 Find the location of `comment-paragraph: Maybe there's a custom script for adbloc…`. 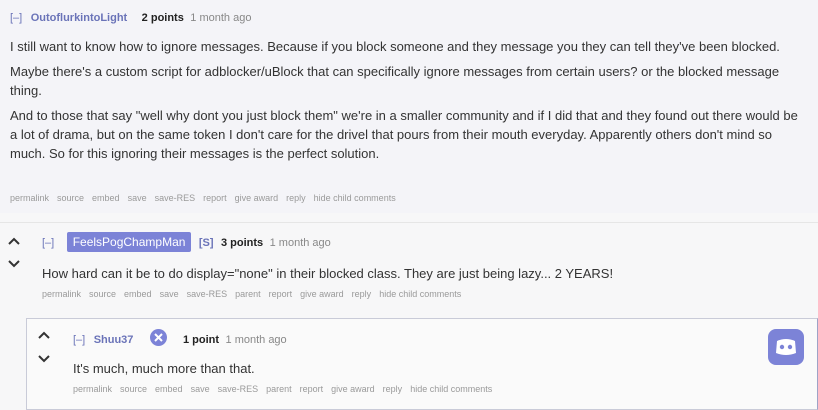

comment-paragraph: Maybe there's a custom script for adbloc… is located at coordinates (395, 81).